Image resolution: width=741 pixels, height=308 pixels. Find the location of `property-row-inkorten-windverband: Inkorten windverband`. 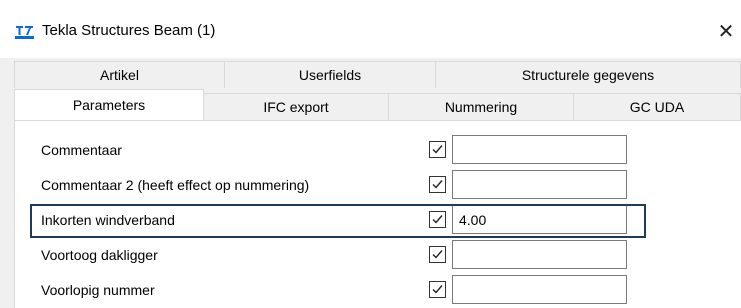

property-row-inkorten-windverband: Inkorten windverband is located at coordinates (378, 221).